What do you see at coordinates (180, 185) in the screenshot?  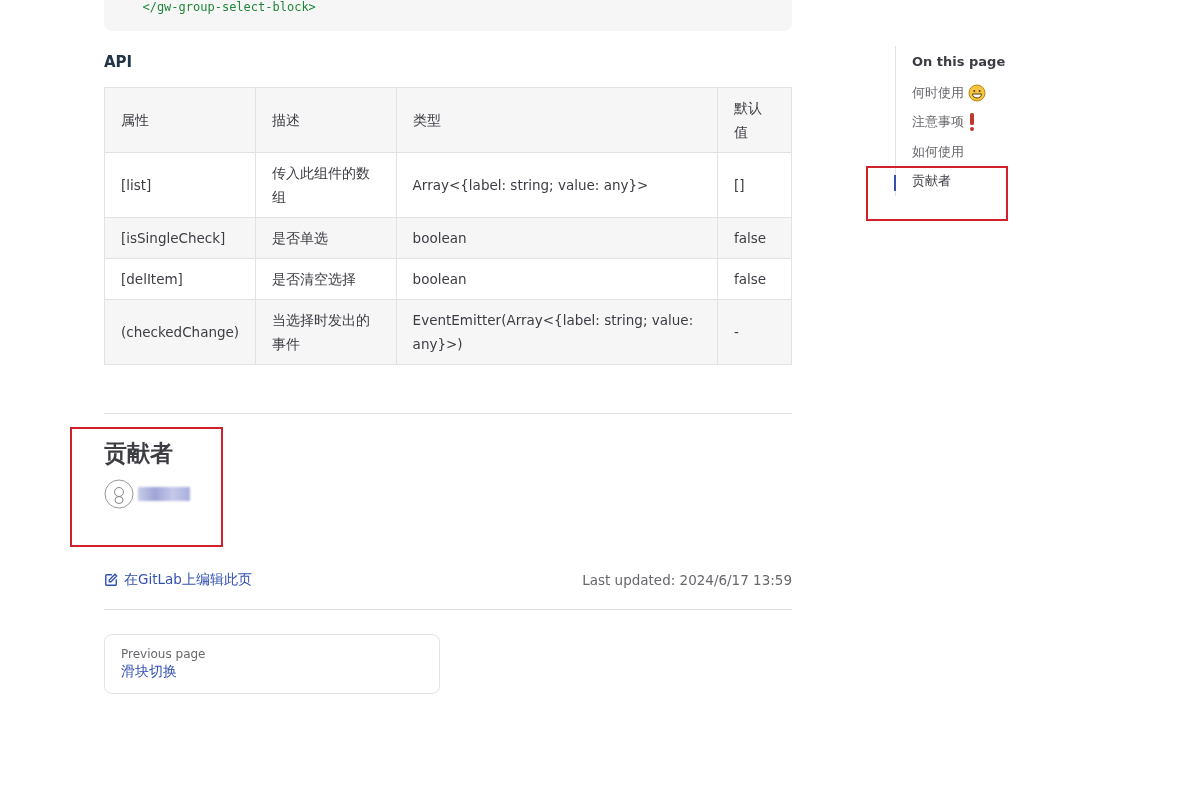 I see `table-cell: [list]` at bounding box center [180, 185].